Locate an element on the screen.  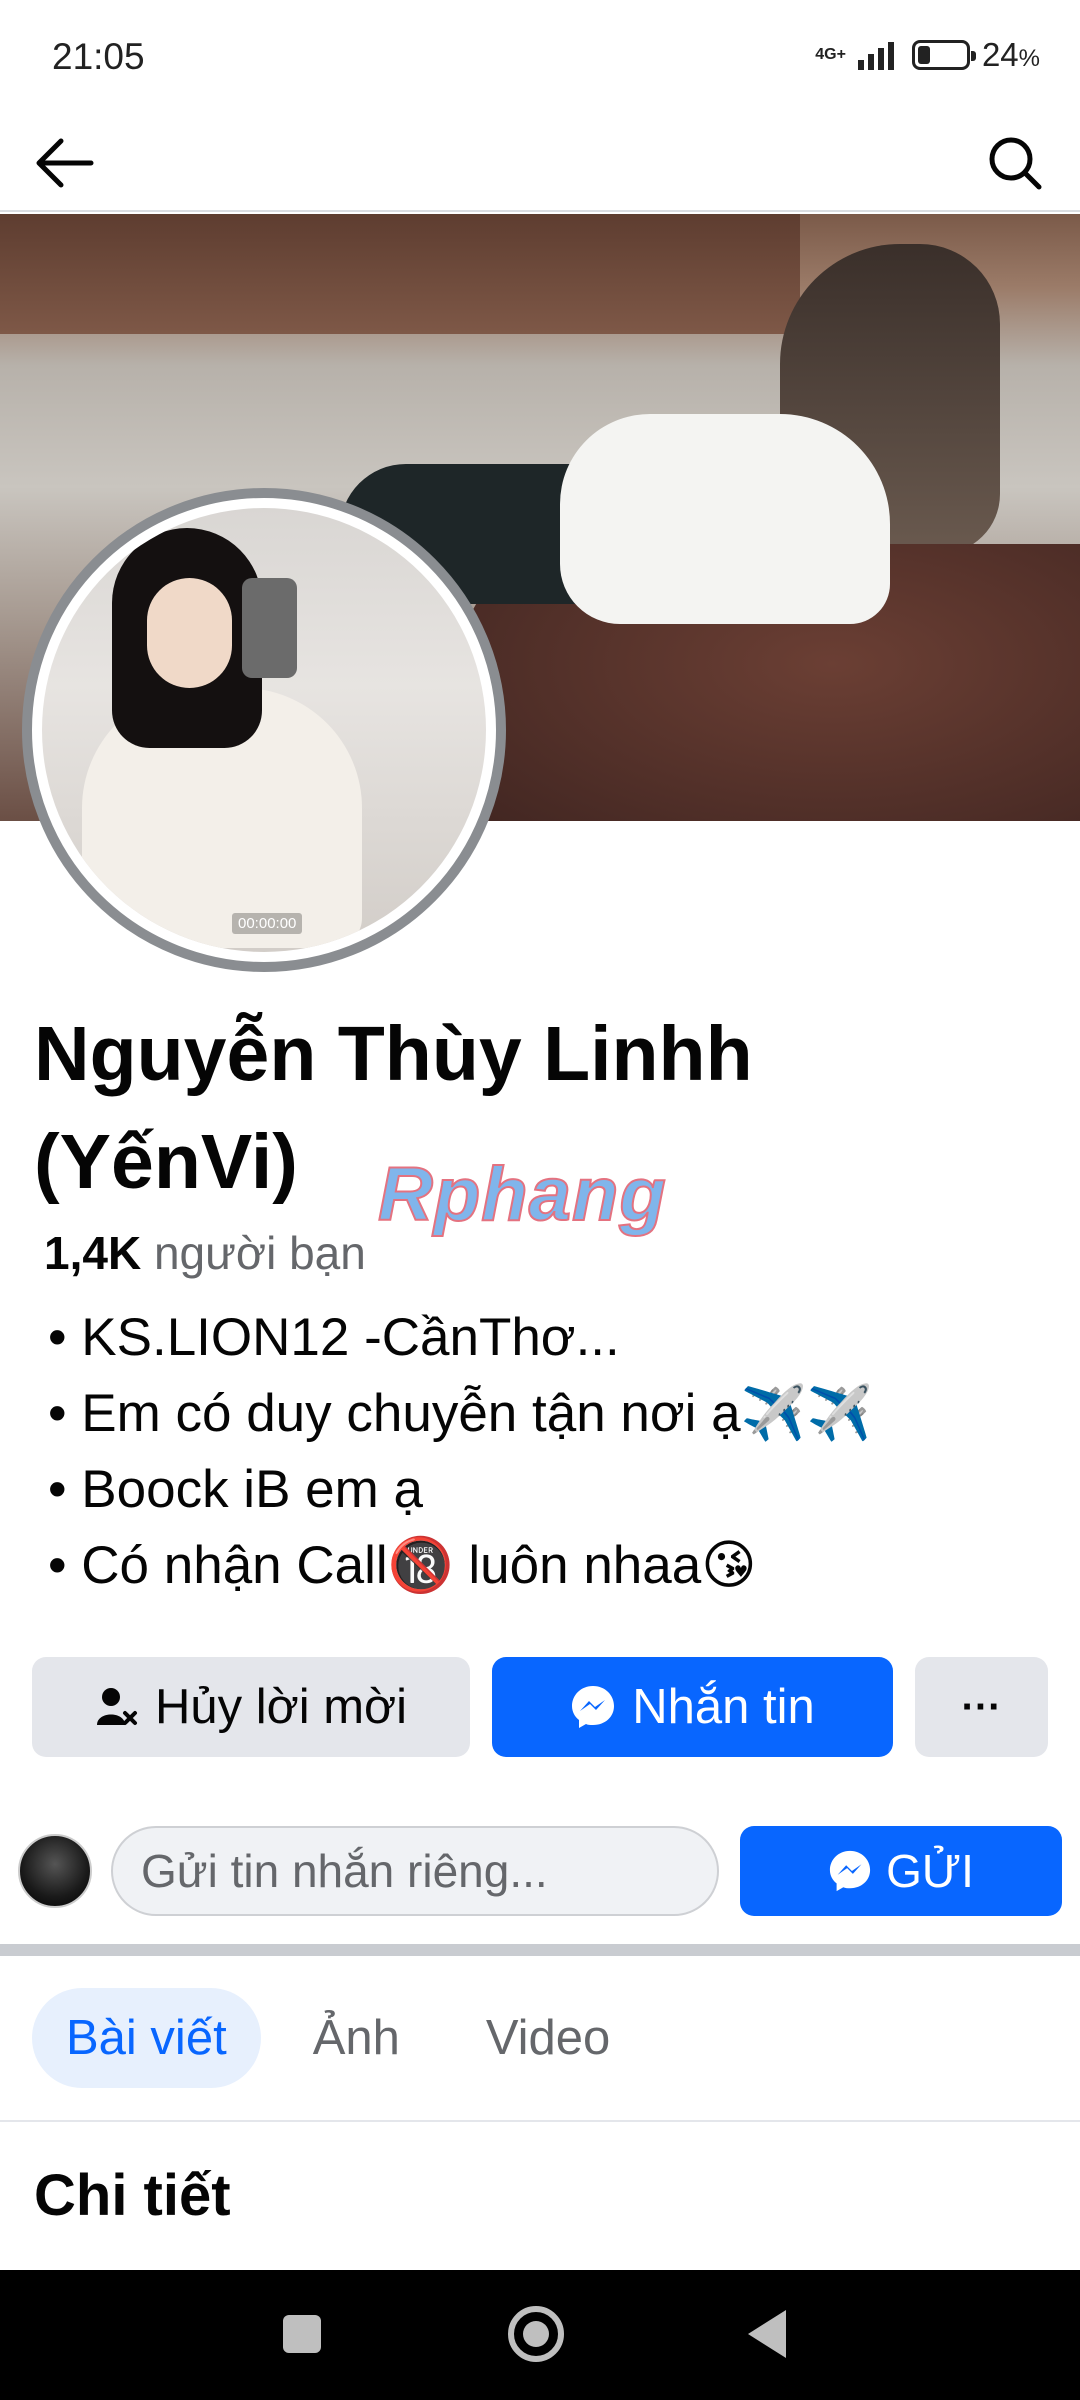
friends-count: 1,4K người bạn is located at coordinates (205, 1253).